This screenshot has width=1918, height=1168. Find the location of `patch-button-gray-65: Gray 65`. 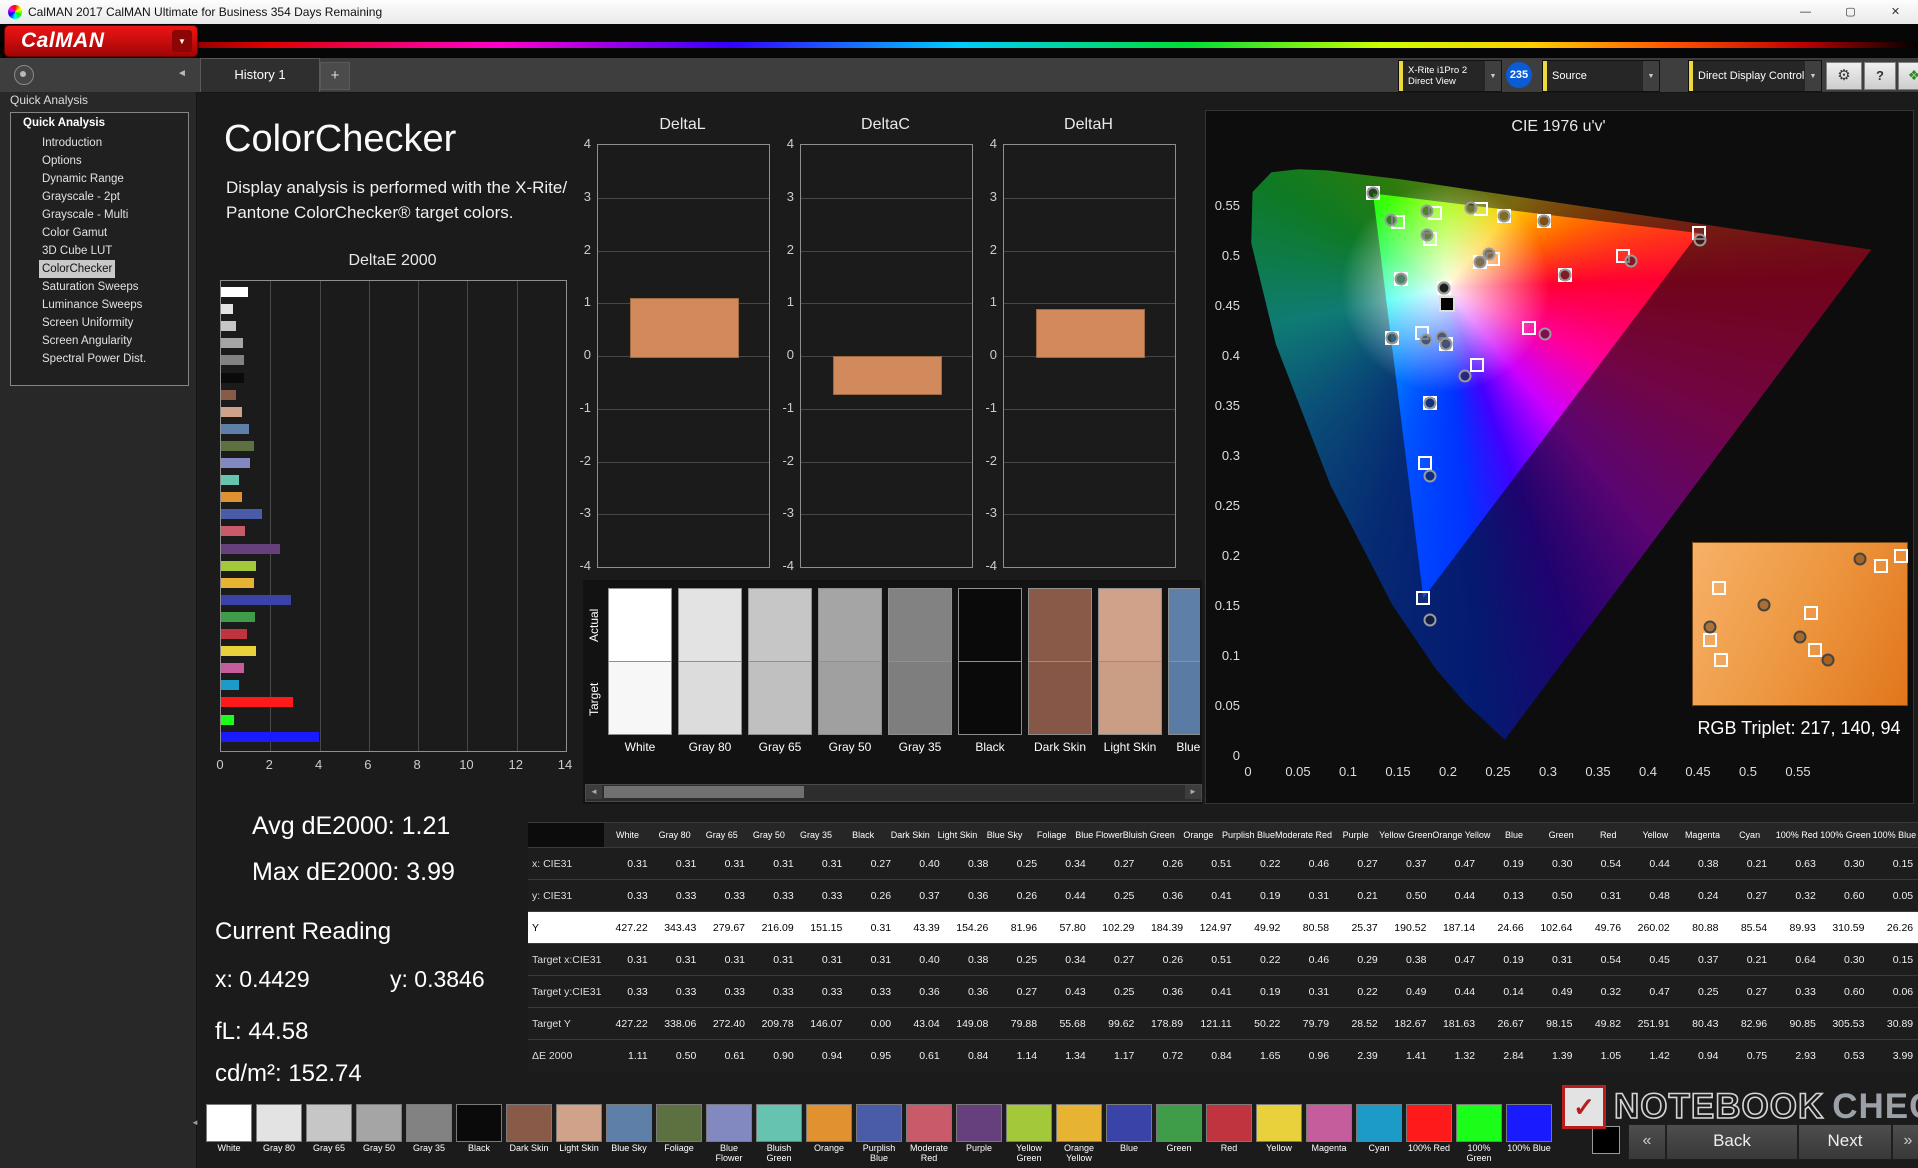

patch-button-gray-65: Gray 65 is located at coordinates (329, 1135).